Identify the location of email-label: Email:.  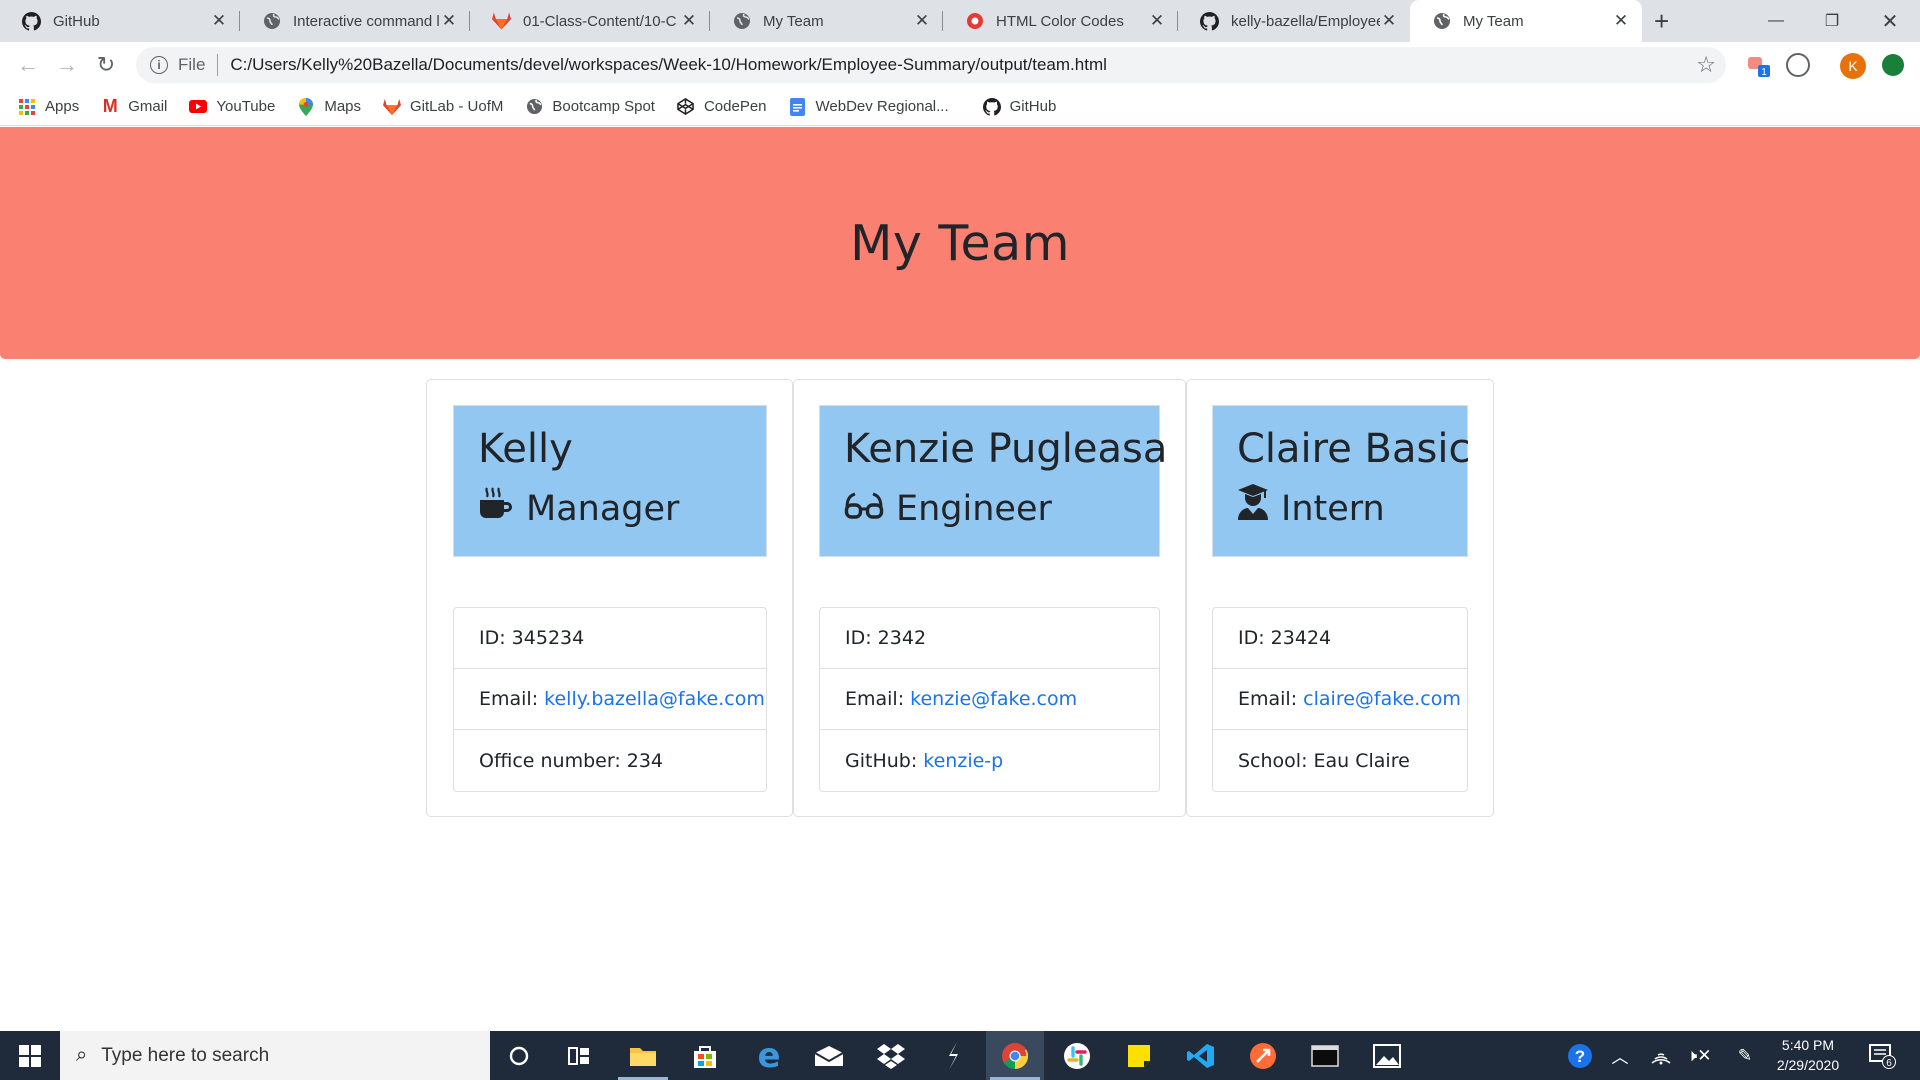
(875, 699).